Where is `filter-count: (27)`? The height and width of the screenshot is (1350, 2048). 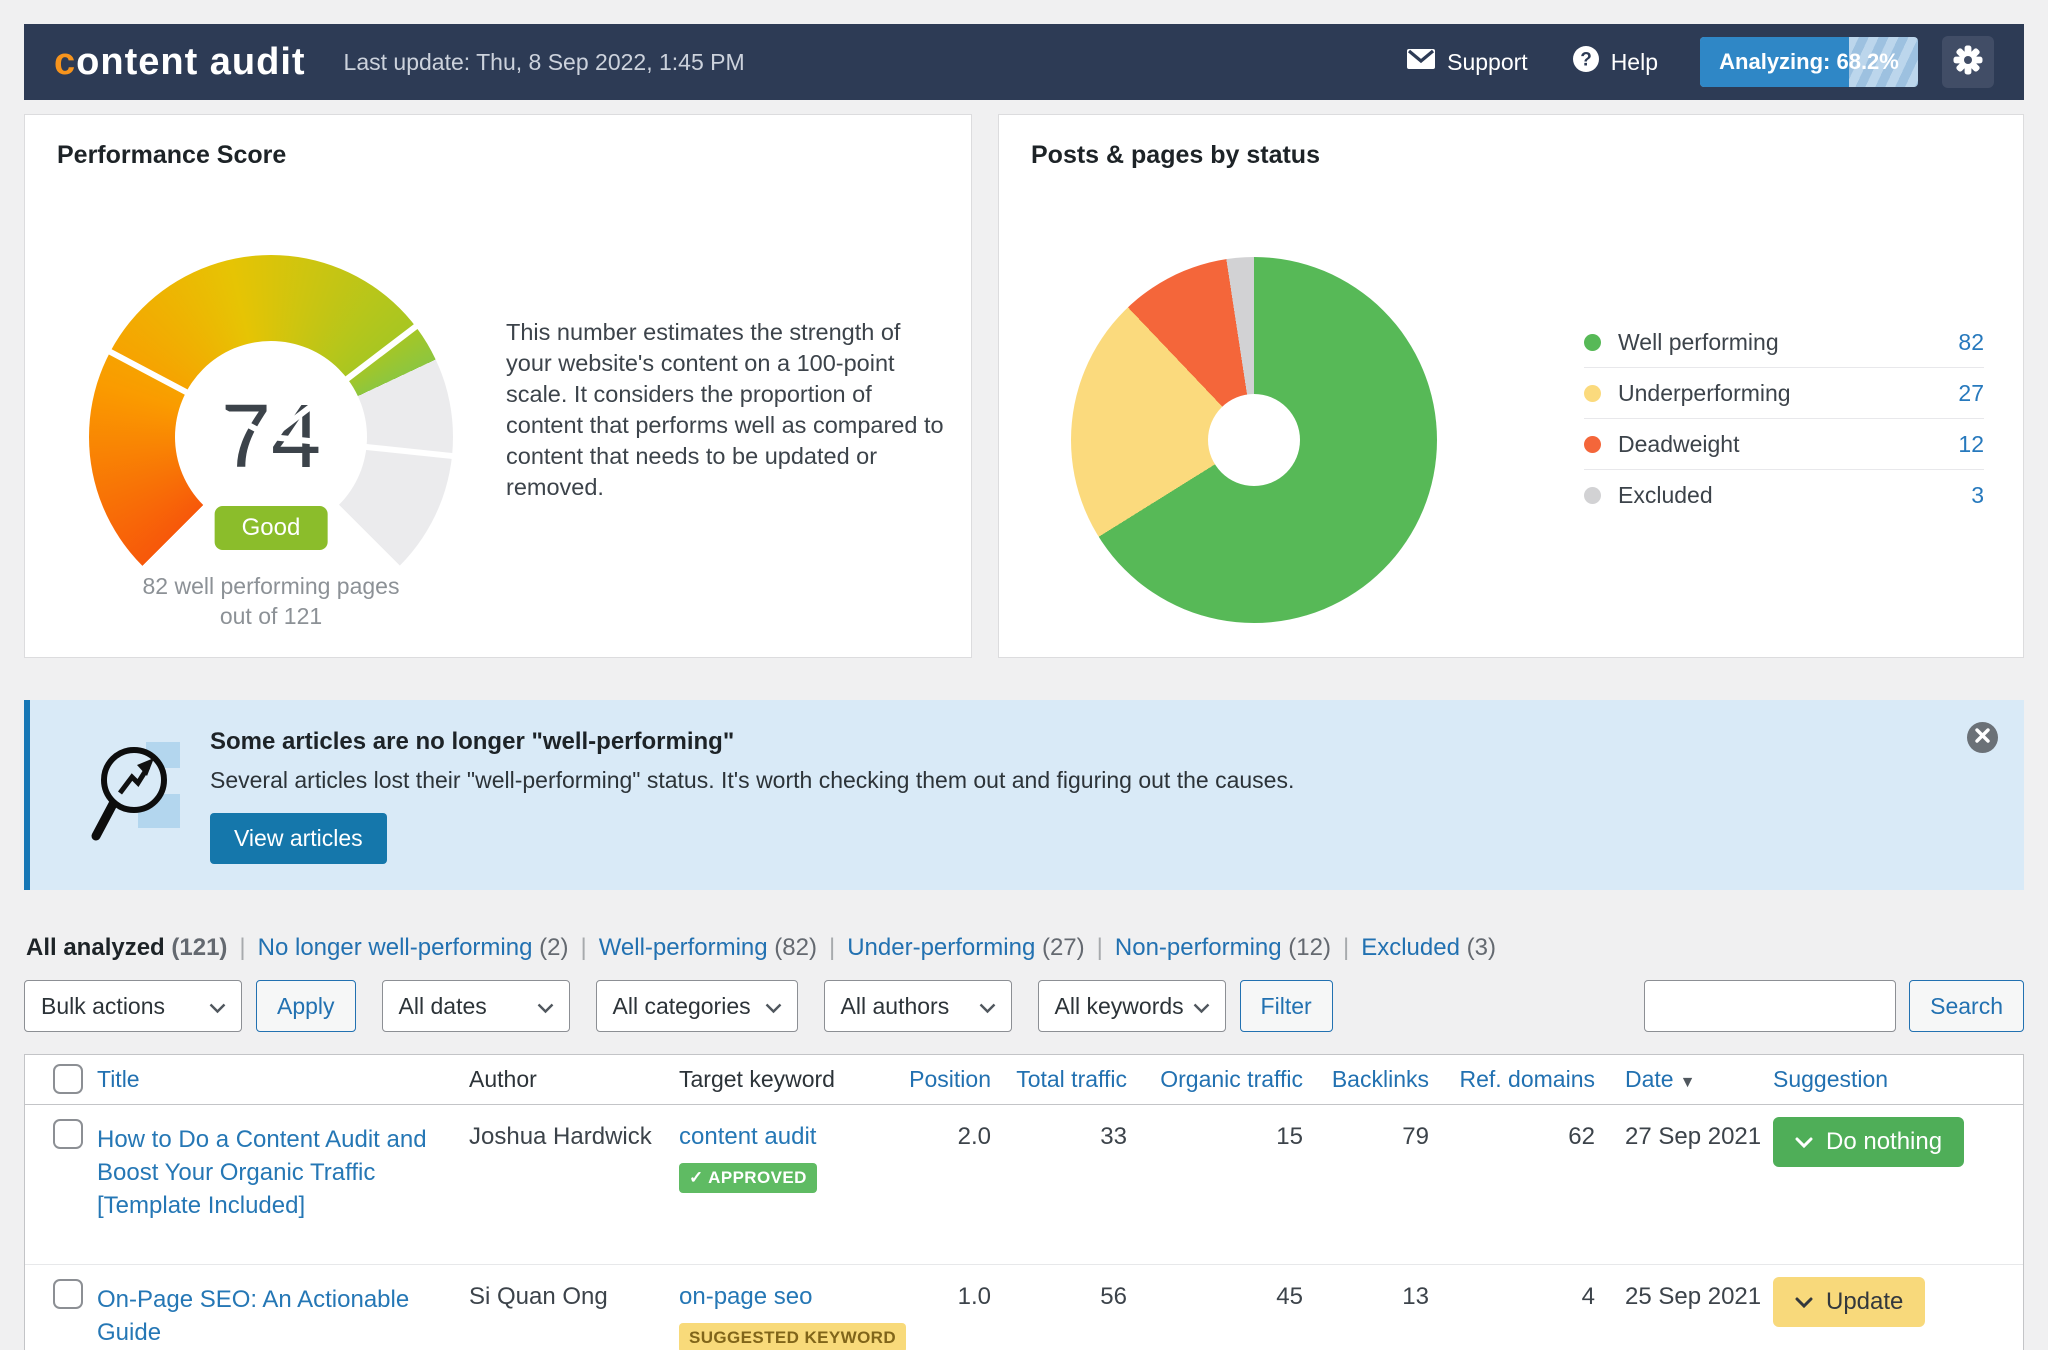
filter-count: (27) is located at coordinates (1063, 947).